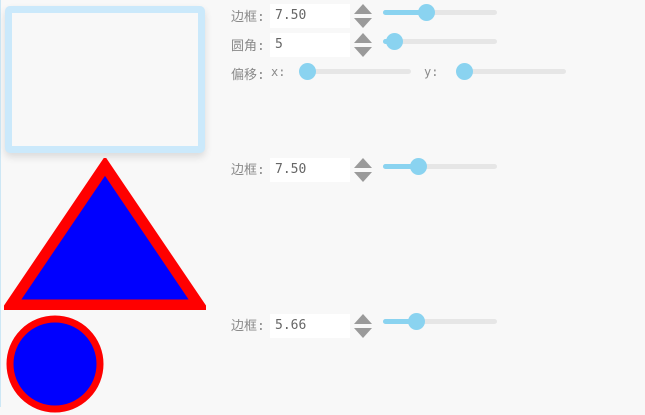 The image size is (645, 415). Describe the element at coordinates (248, 75) in the screenshot. I see `box-offset-label: 偏移:` at that location.